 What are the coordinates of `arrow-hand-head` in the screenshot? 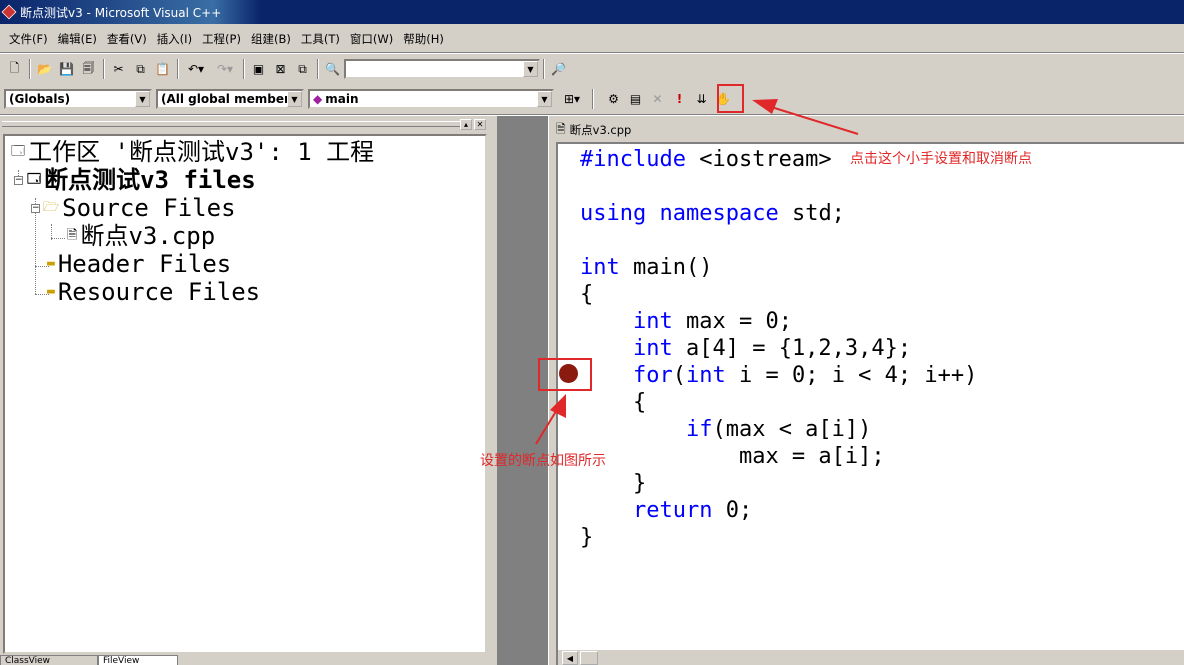 It's located at (765, 106).